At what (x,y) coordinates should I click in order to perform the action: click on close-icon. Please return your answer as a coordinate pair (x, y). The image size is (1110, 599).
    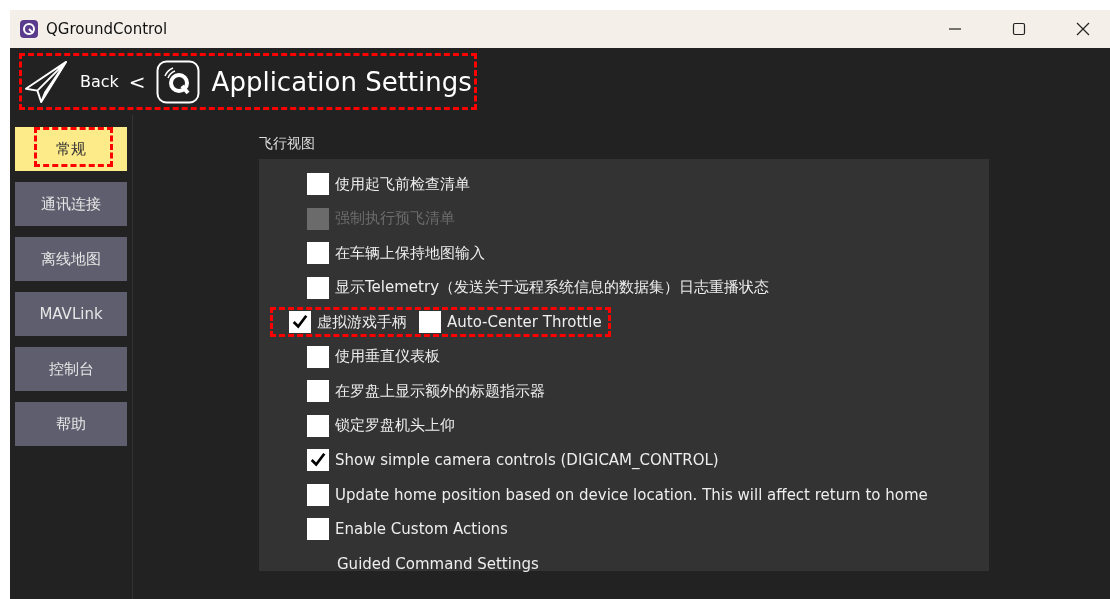
    Looking at the image, I should click on (1083, 29).